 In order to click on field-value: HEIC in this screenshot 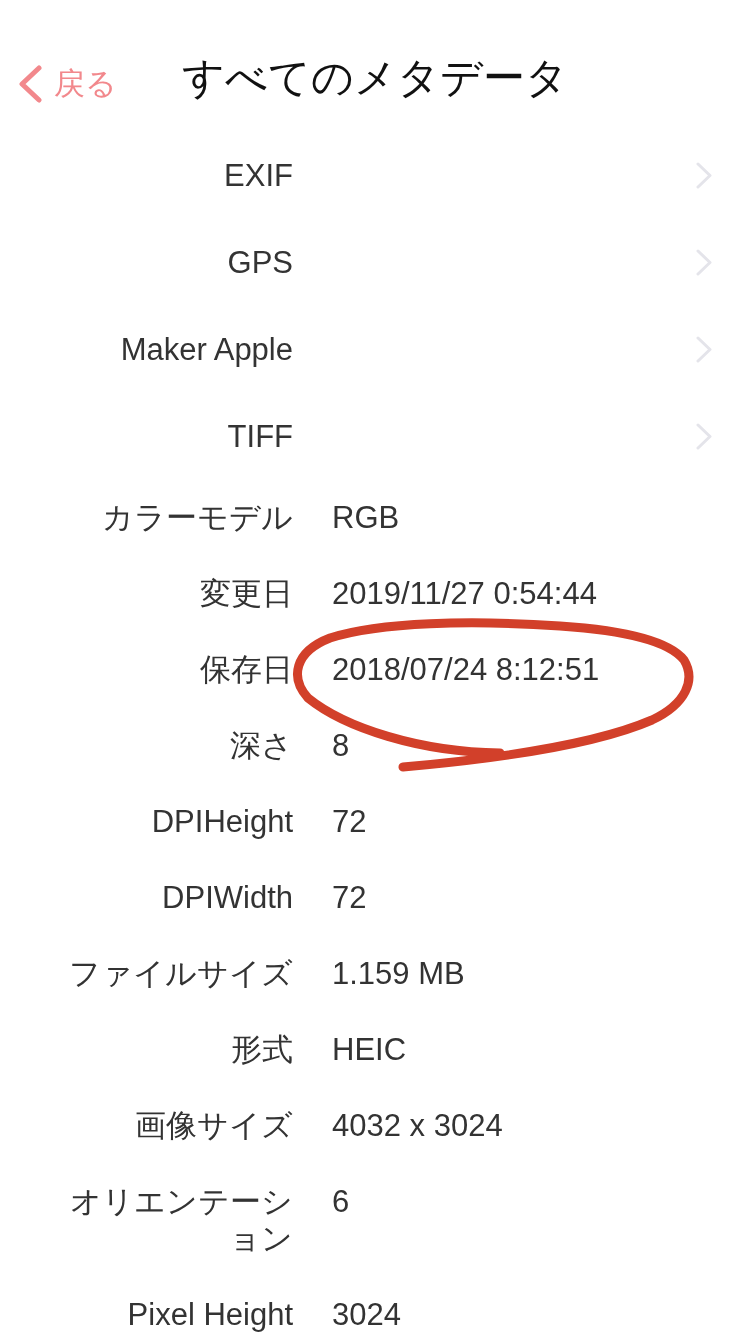, I will do `click(369, 1049)`.